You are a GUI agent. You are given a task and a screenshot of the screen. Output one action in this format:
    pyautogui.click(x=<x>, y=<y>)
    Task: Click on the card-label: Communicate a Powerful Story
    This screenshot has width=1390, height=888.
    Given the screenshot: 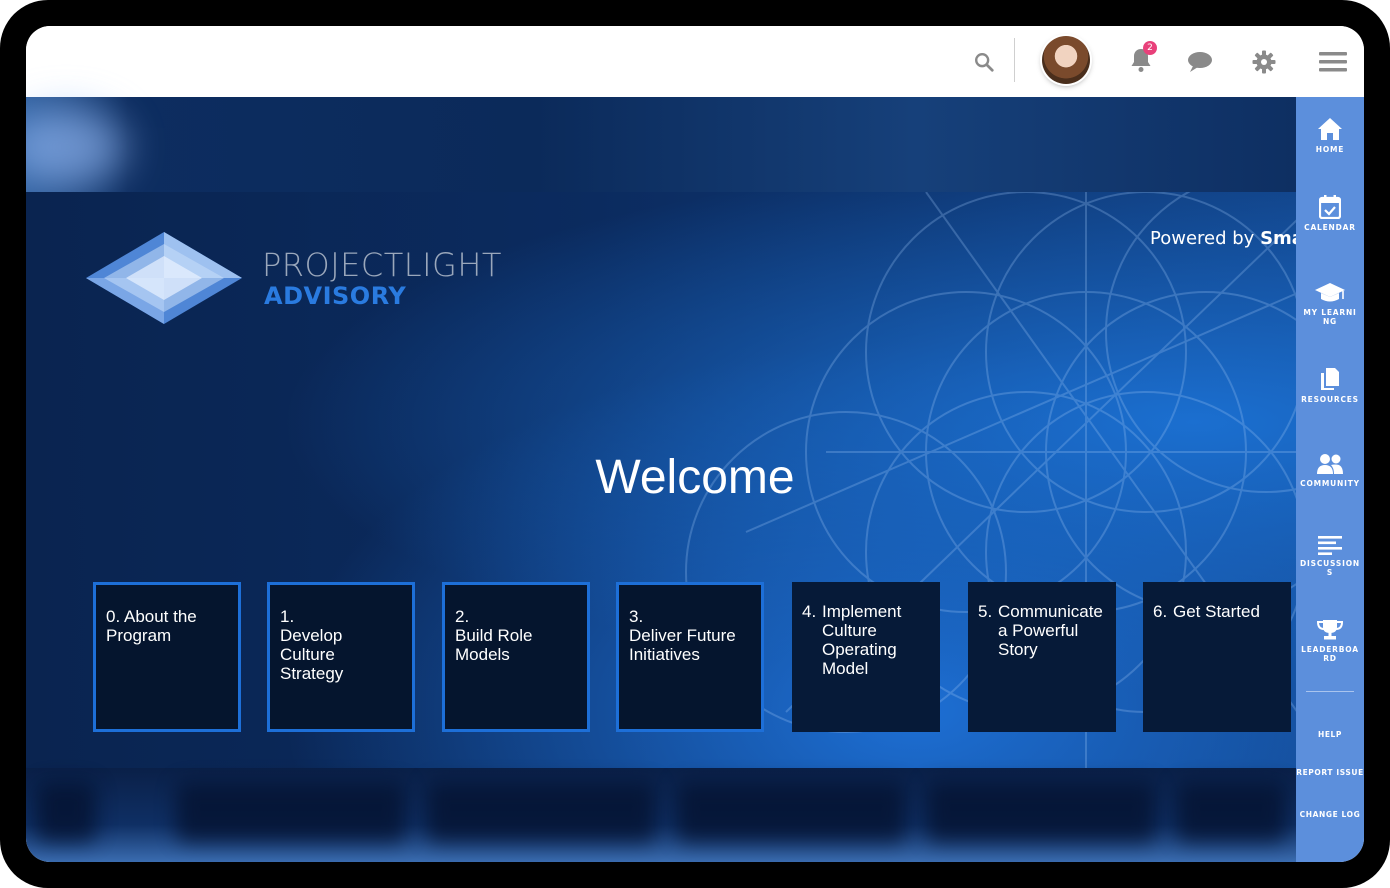 What is the action you would take?
    pyautogui.click(x=1050, y=630)
    